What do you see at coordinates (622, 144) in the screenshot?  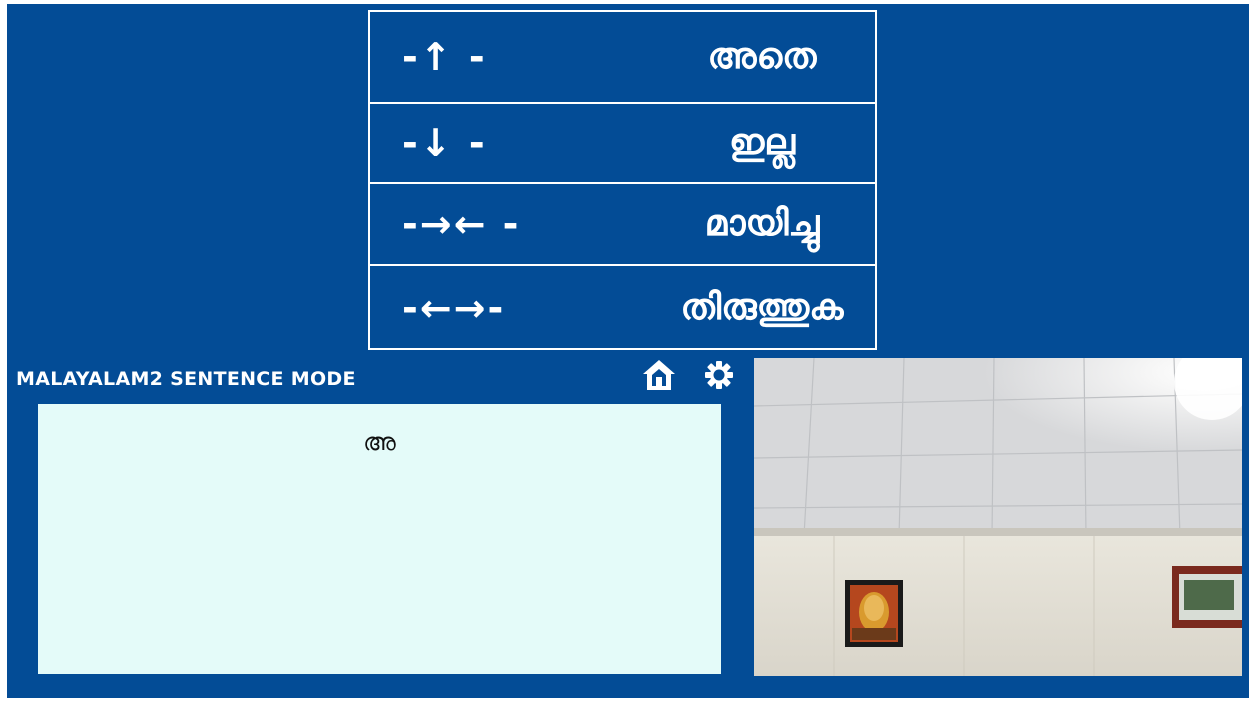 I see `command-row-no: -↓ - ഇല്ല` at bounding box center [622, 144].